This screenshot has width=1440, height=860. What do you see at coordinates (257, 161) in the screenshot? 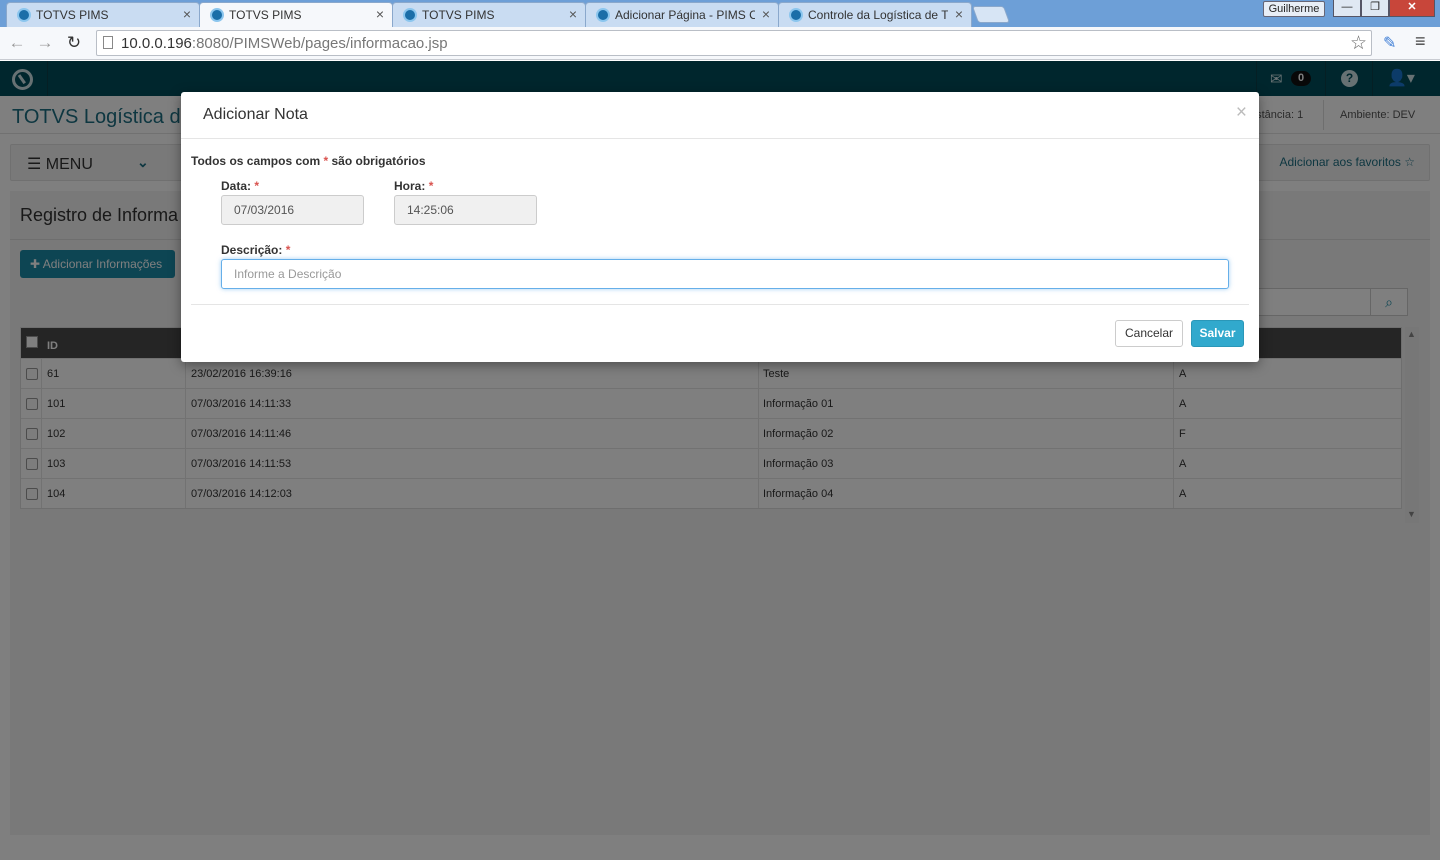
I see `required-note-text: Todos os campos com` at bounding box center [257, 161].